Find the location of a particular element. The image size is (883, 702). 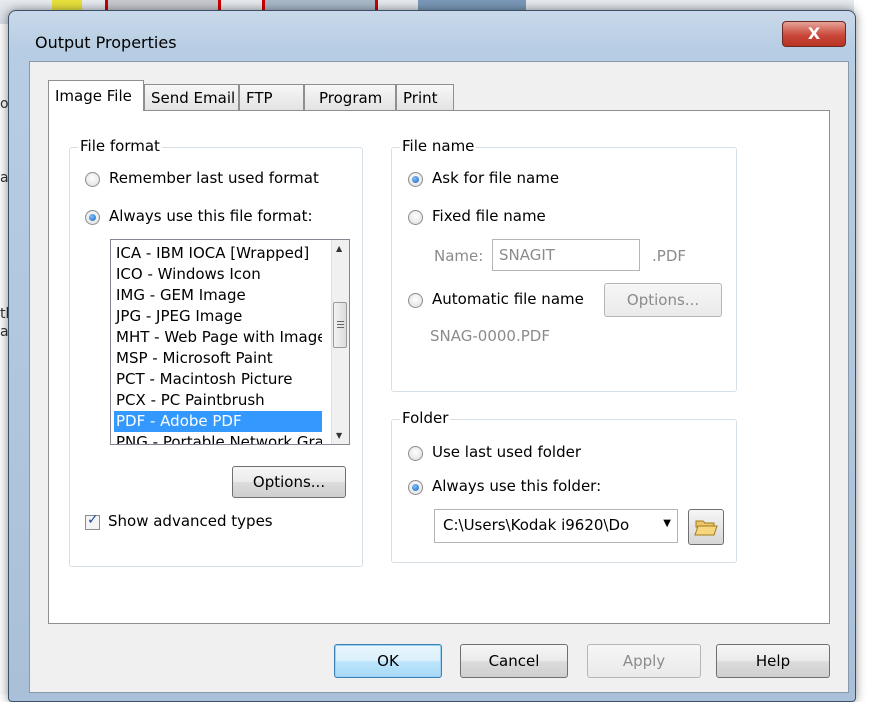

list-item: IMG - GEM Image is located at coordinates (218, 295).